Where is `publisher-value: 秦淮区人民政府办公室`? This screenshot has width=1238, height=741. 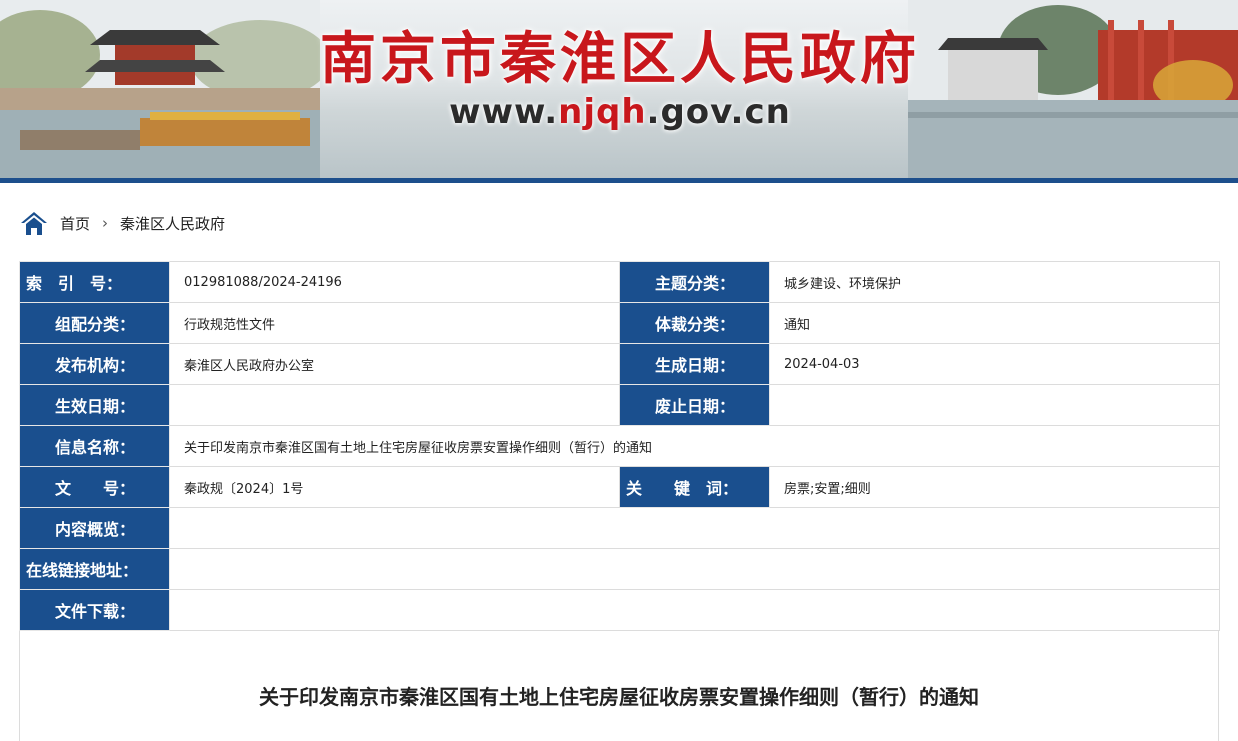
publisher-value: 秦淮区人民政府办公室 is located at coordinates (394, 364).